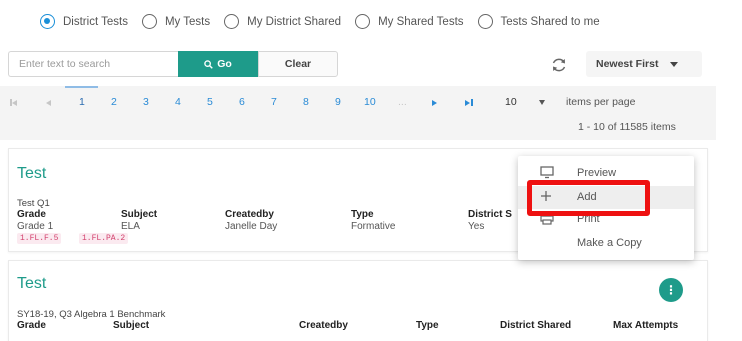 This screenshot has width=742, height=341. Describe the element at coordinates (559, 65) in the screenshot. I see `refresh-icon` at that location.